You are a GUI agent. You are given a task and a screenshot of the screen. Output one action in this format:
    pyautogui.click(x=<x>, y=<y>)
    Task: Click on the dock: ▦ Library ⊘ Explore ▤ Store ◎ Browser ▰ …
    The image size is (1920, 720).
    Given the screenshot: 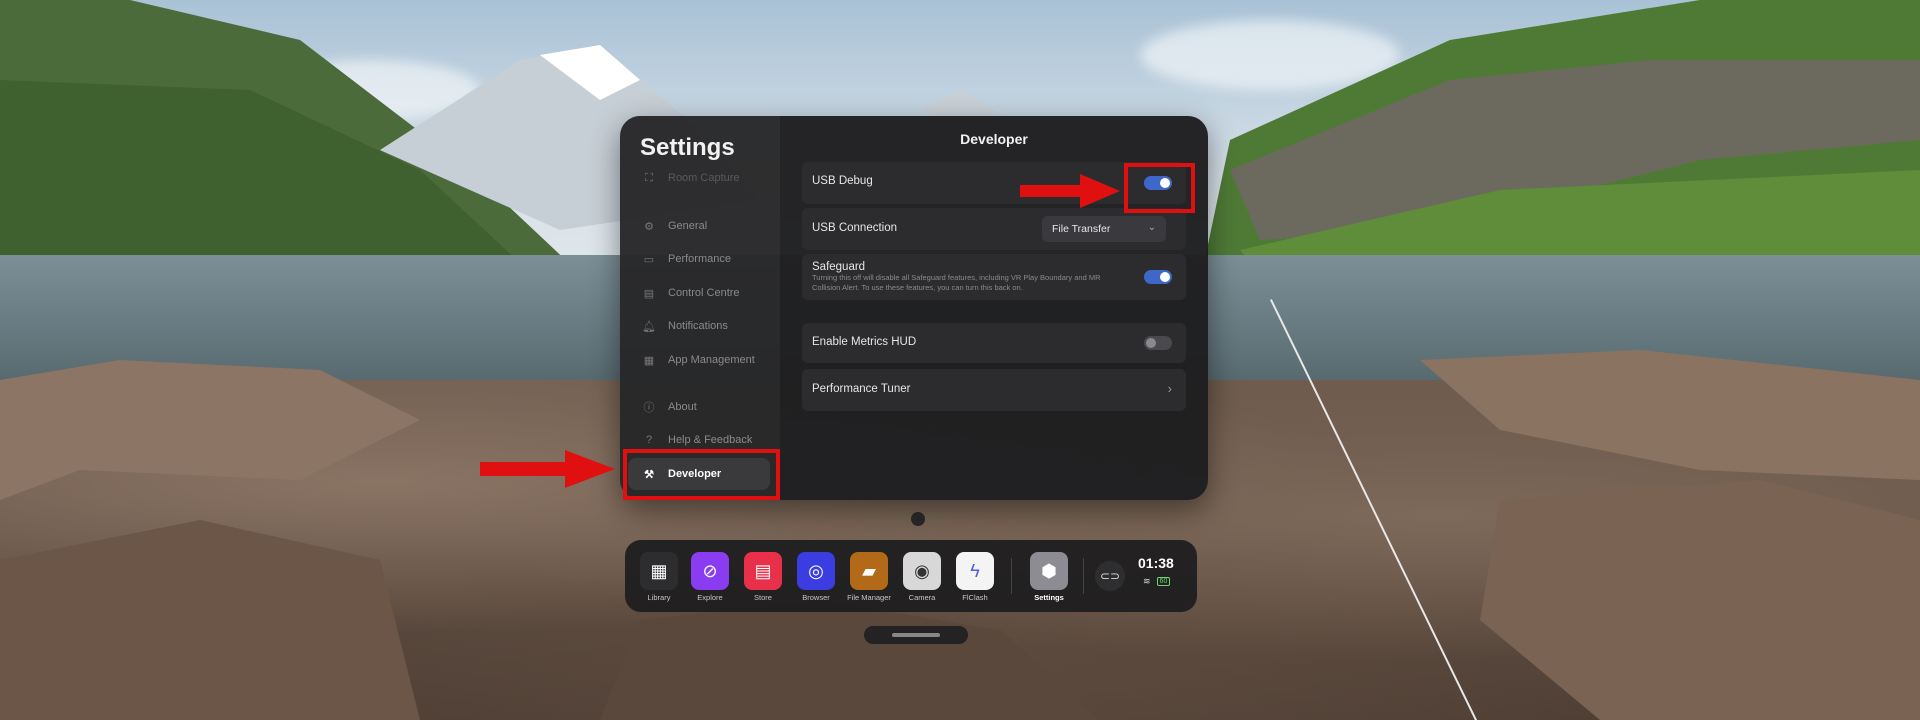 What is the action you would take?
    pyautogui.click(x=911, y=576)
    